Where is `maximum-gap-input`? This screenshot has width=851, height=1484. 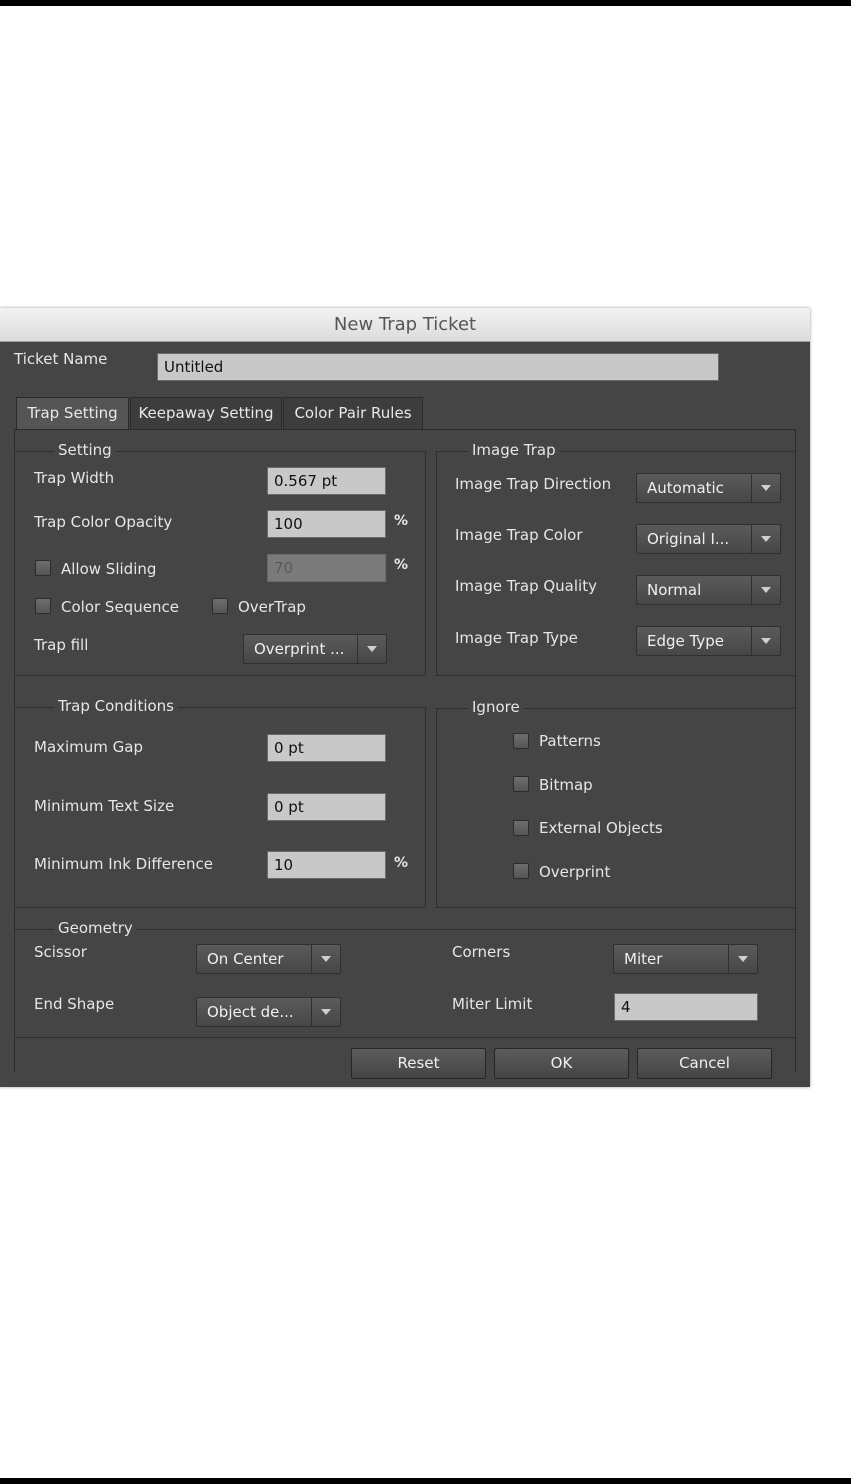
maximum-gap-input is located at coordinates (326, 748).